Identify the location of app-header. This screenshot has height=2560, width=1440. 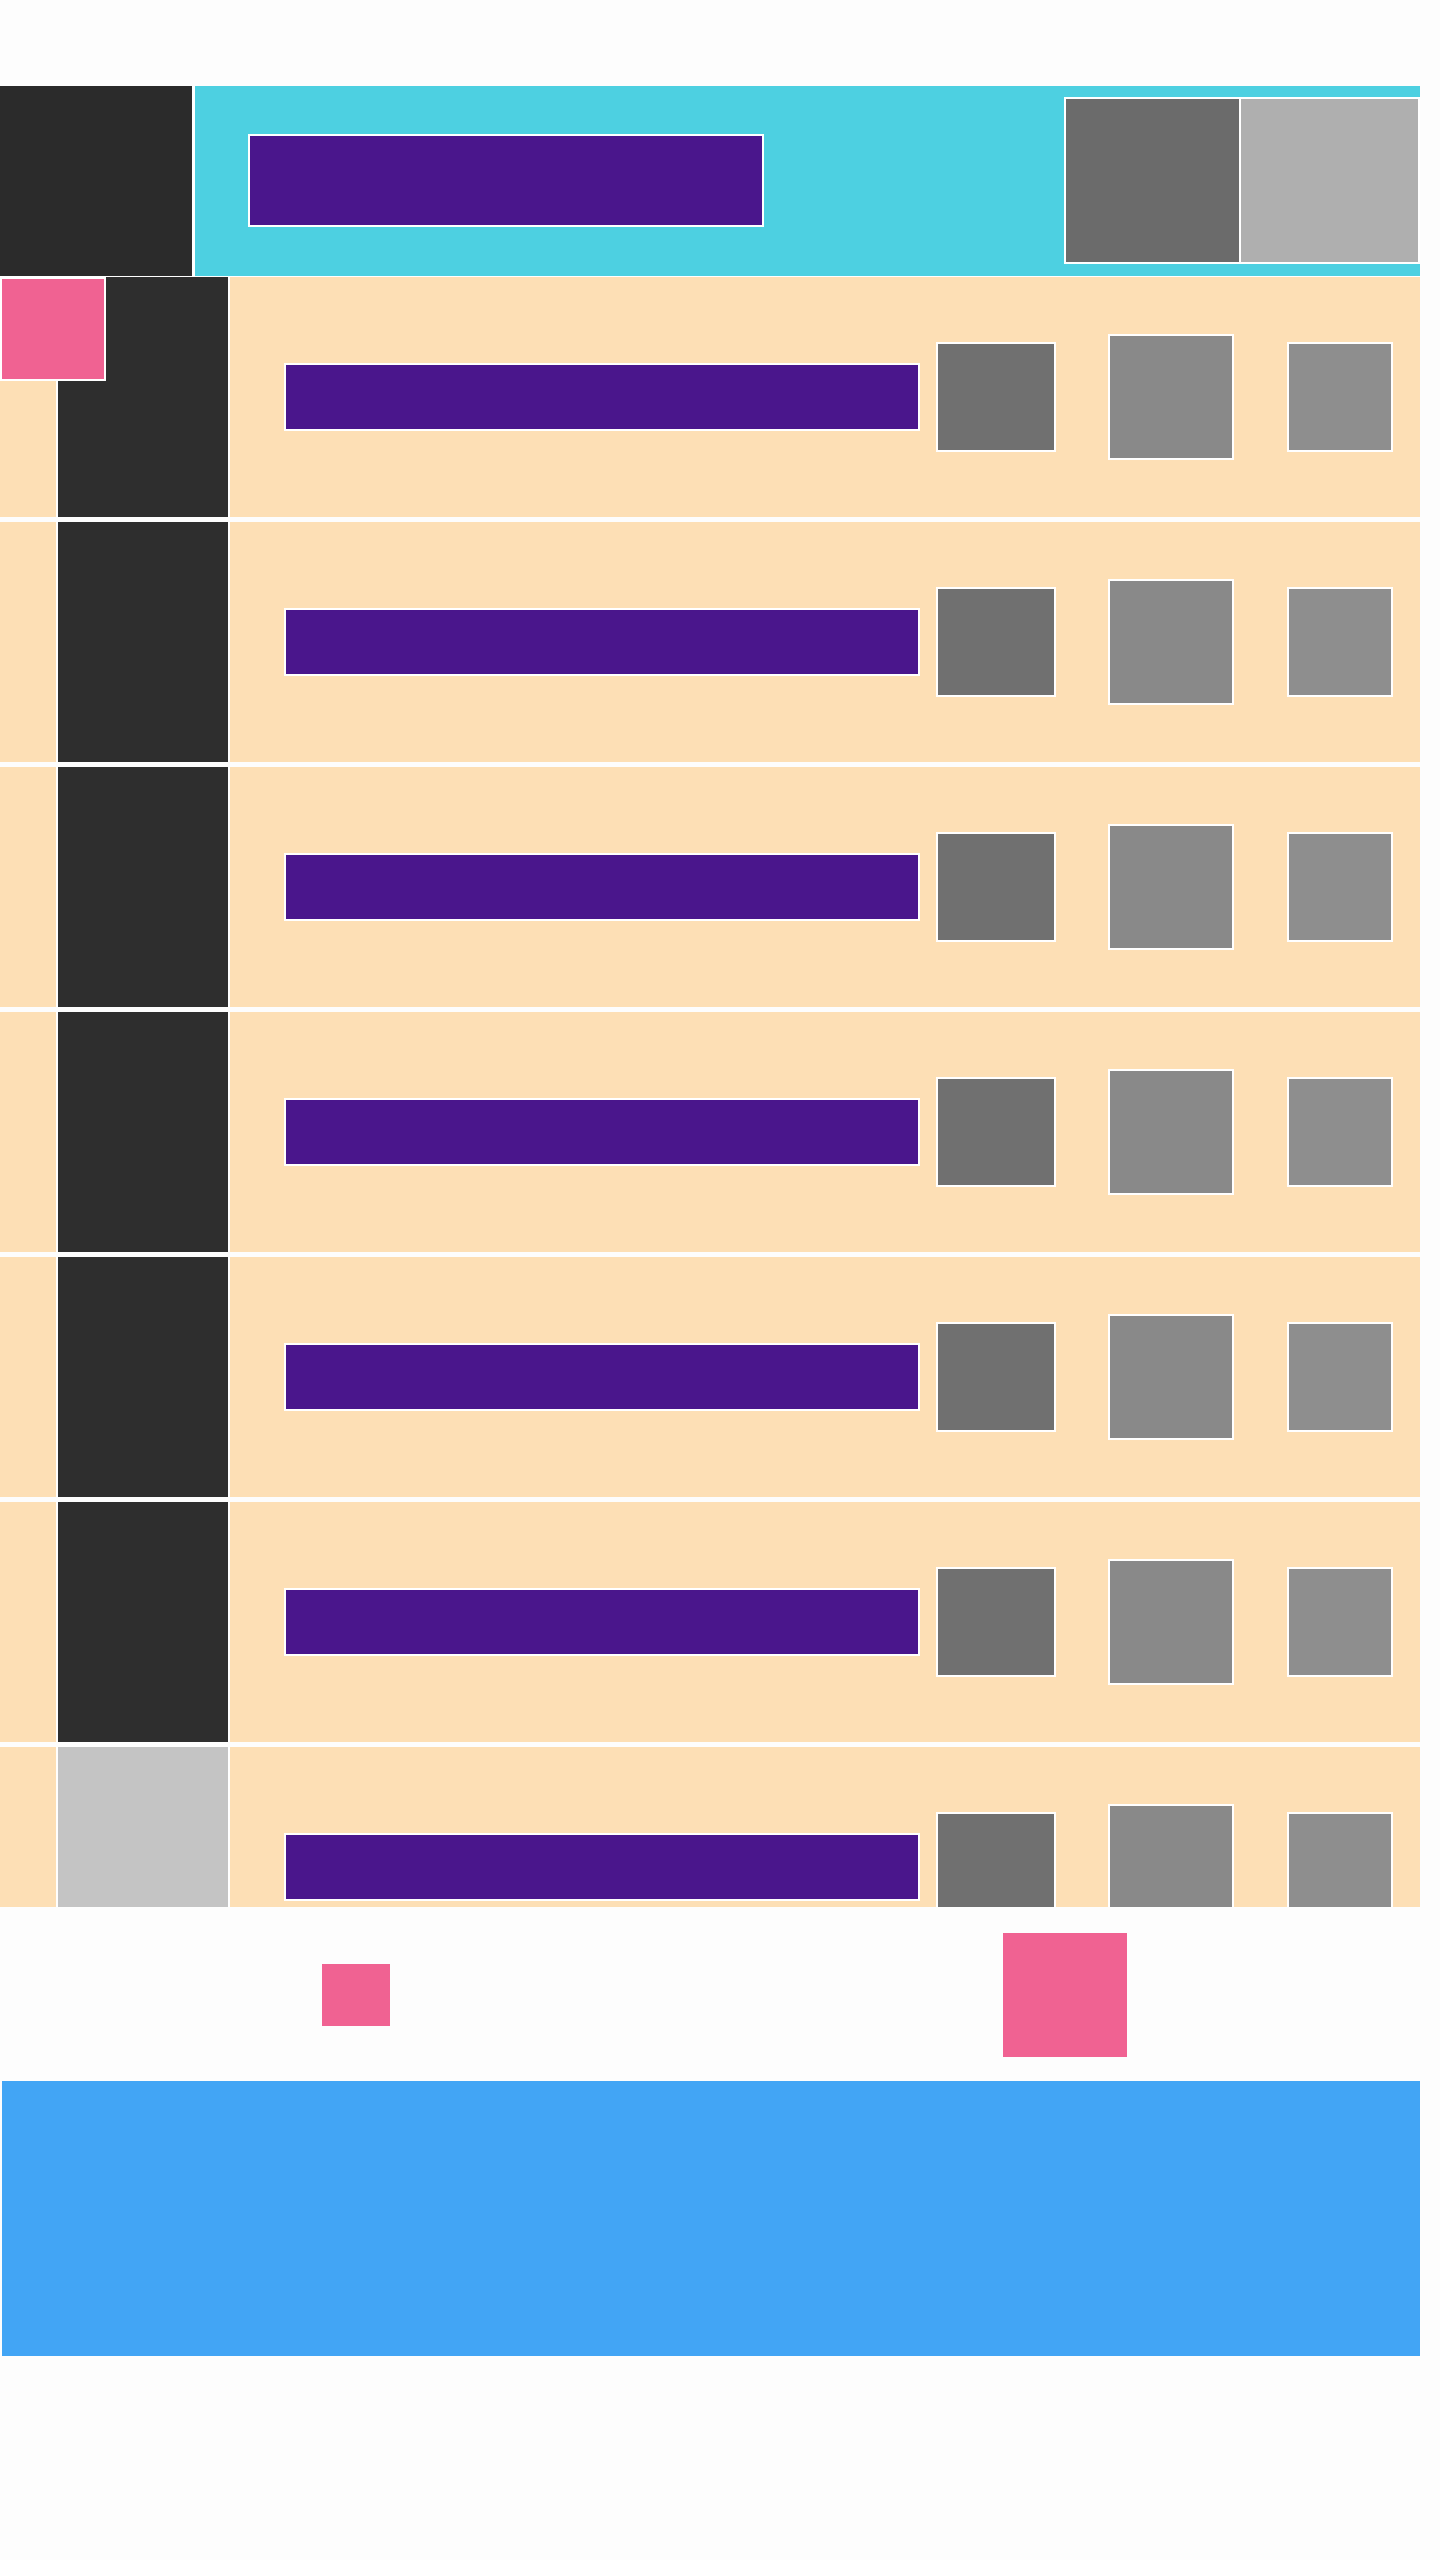
(710, 182).